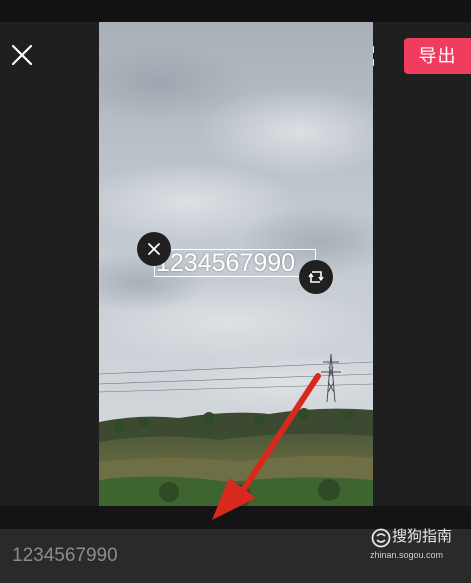 Image resolution: width=471 pixels, height=583 pixels. Describe the element at coordinates (235, 263) in the screenshot. I see `text-sticker: 1234567990` at that location.